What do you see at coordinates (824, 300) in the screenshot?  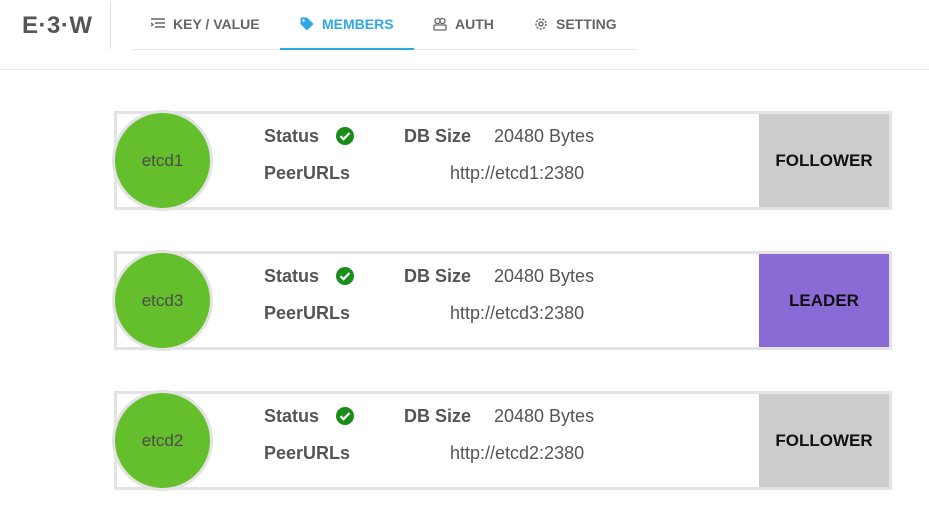 I see `role-badge: LEADER` at bounding box center [824, 300].